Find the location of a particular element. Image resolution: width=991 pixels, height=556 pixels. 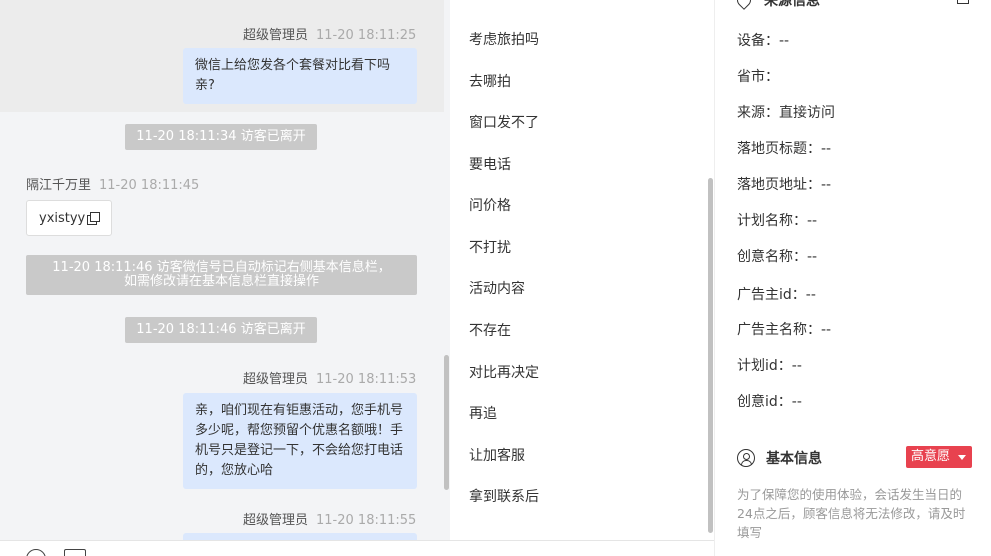

info-label: 创意id： is located at coordinates (764, 402).